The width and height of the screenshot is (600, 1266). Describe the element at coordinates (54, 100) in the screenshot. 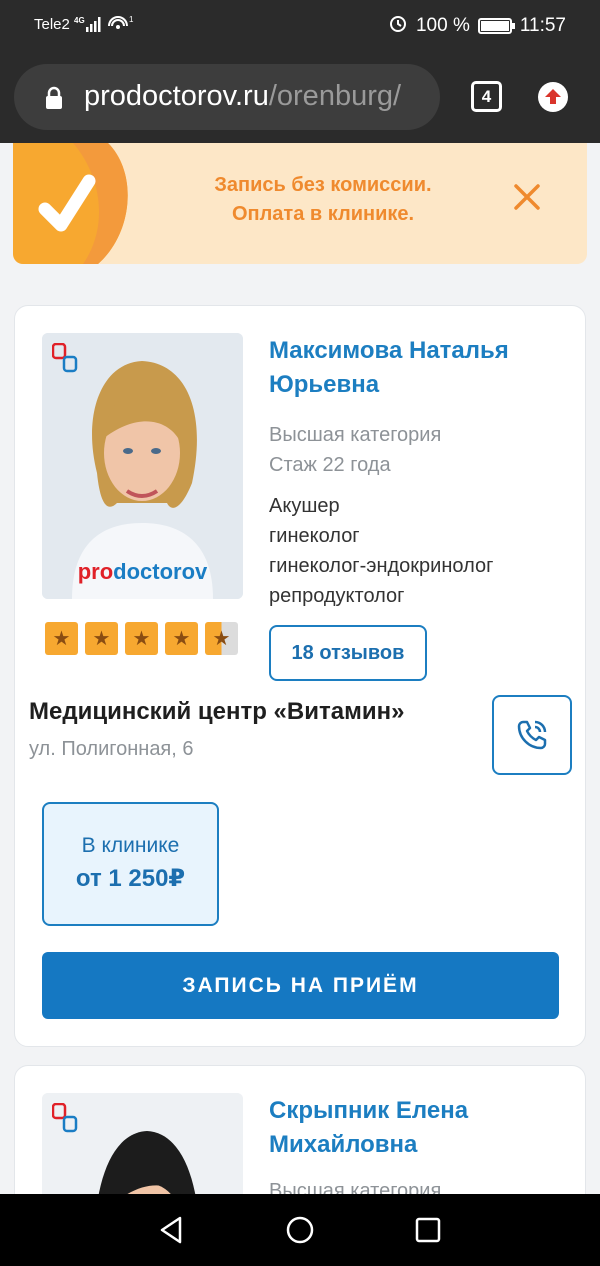

I see `lock-icon` at that location.